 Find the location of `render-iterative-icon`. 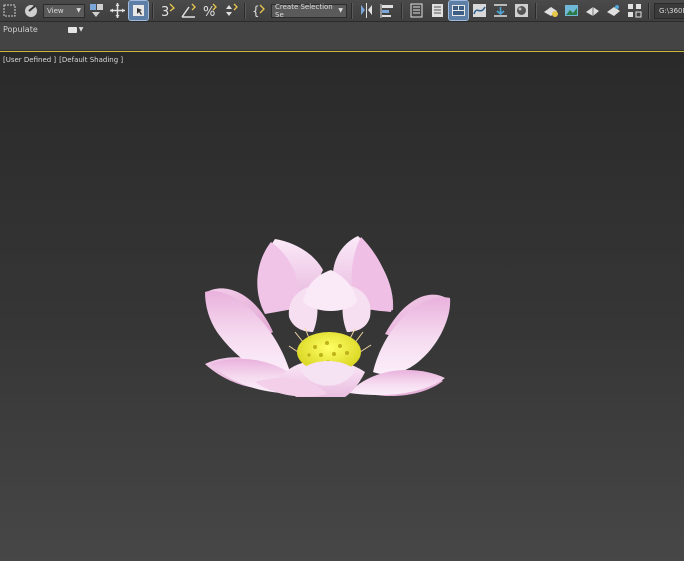

render-iterative-icon is located at coordinates (613, 10).